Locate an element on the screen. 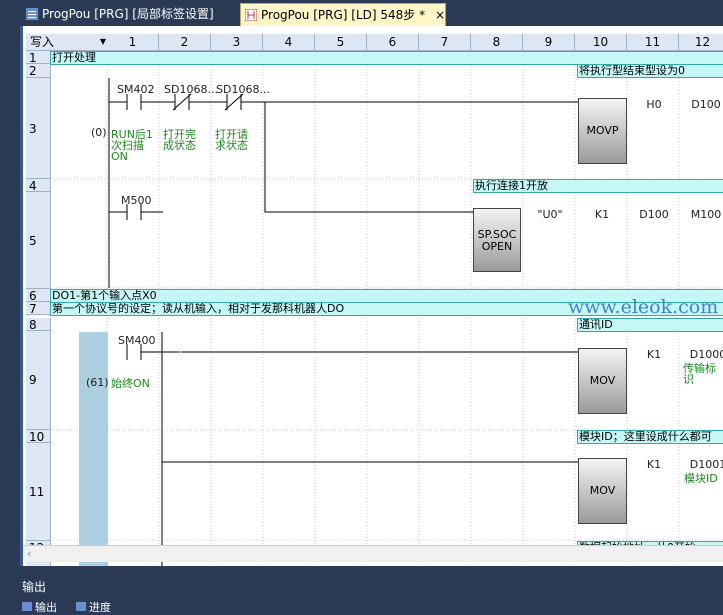 The height and width of the screenshot is (615, 723). watermark-text: www.eleok.com is located at coordinates (643, 307).